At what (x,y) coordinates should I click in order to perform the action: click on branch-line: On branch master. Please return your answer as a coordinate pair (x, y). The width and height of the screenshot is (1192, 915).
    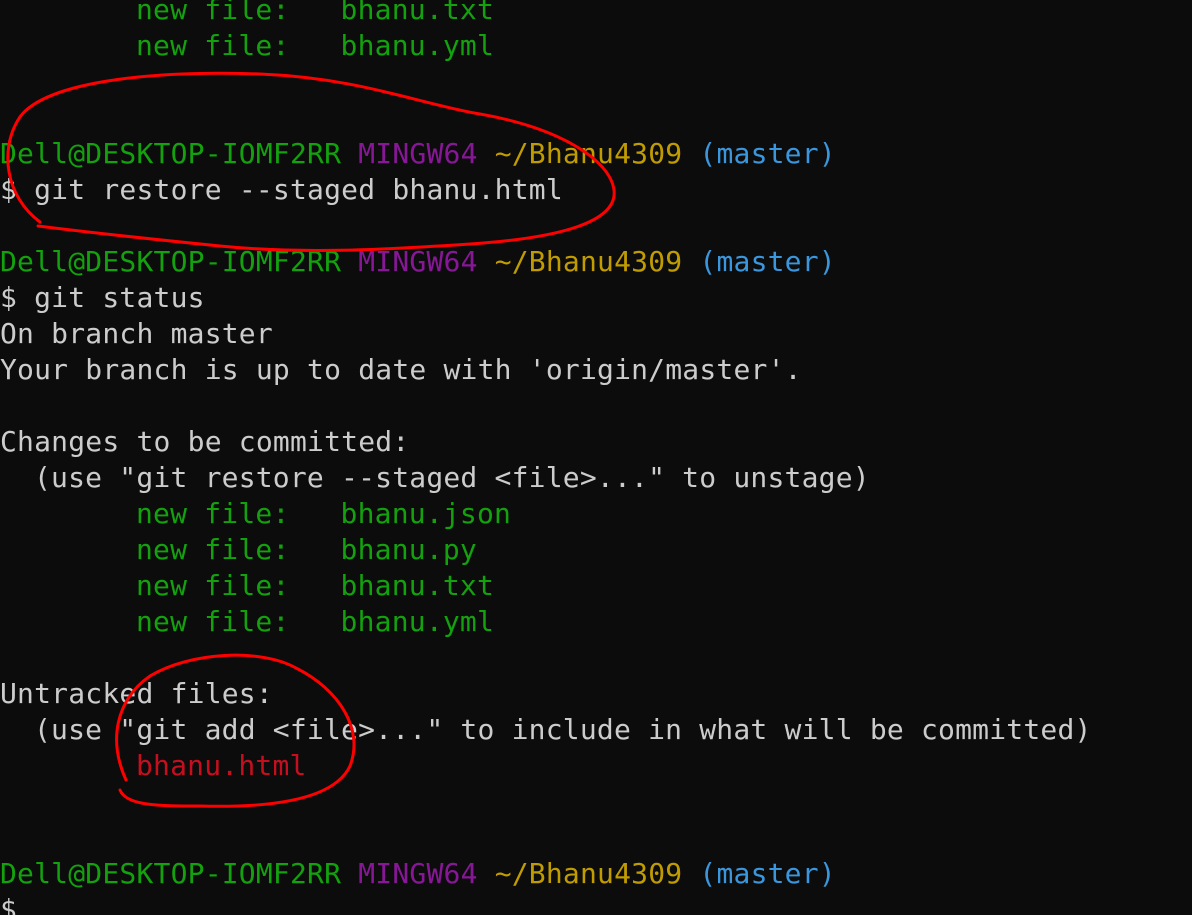
    Looking at the image, I should click on (136, 333).